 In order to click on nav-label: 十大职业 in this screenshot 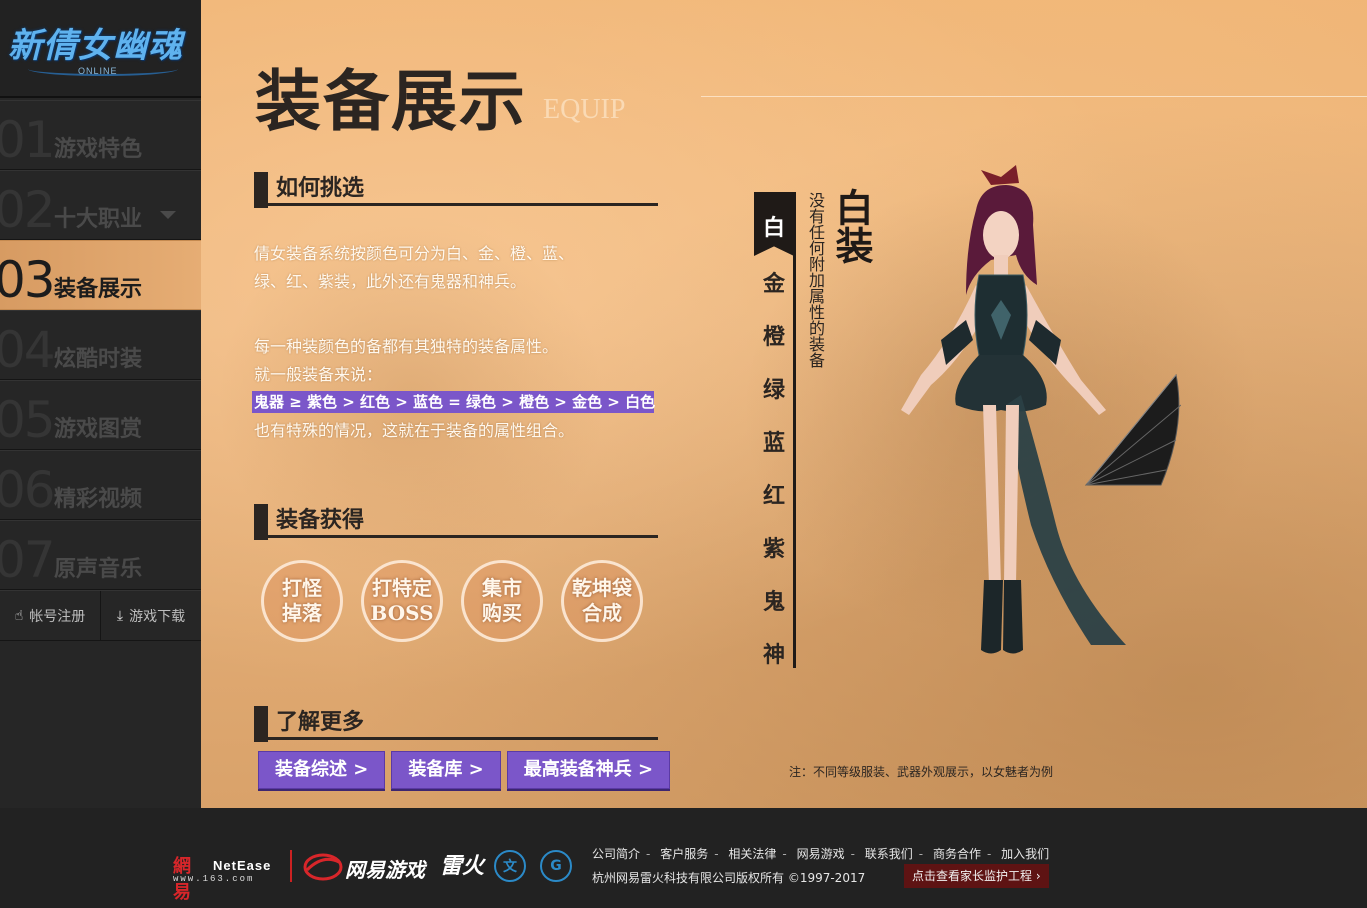, I will do `click(98, 219)`.